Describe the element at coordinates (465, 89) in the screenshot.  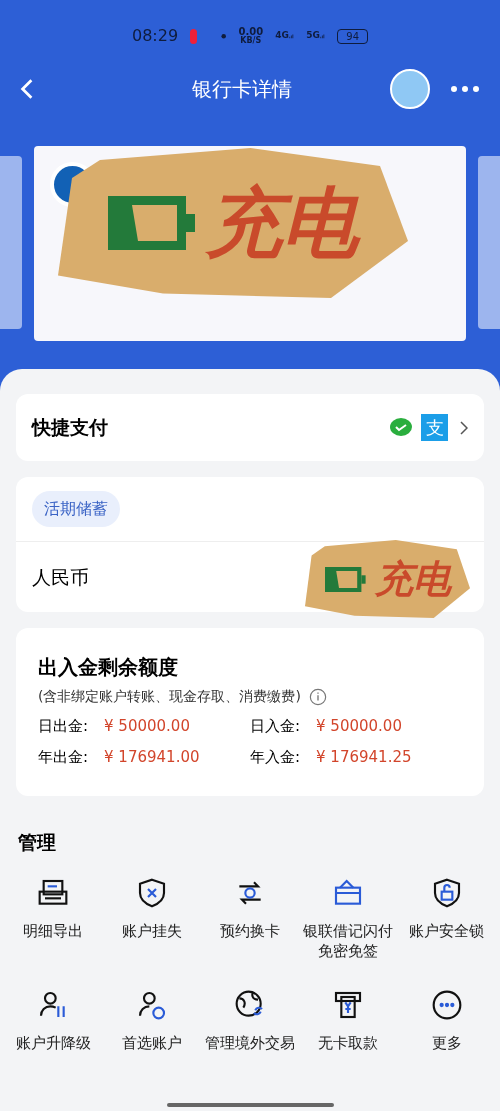
I see `more-icon` at that location.